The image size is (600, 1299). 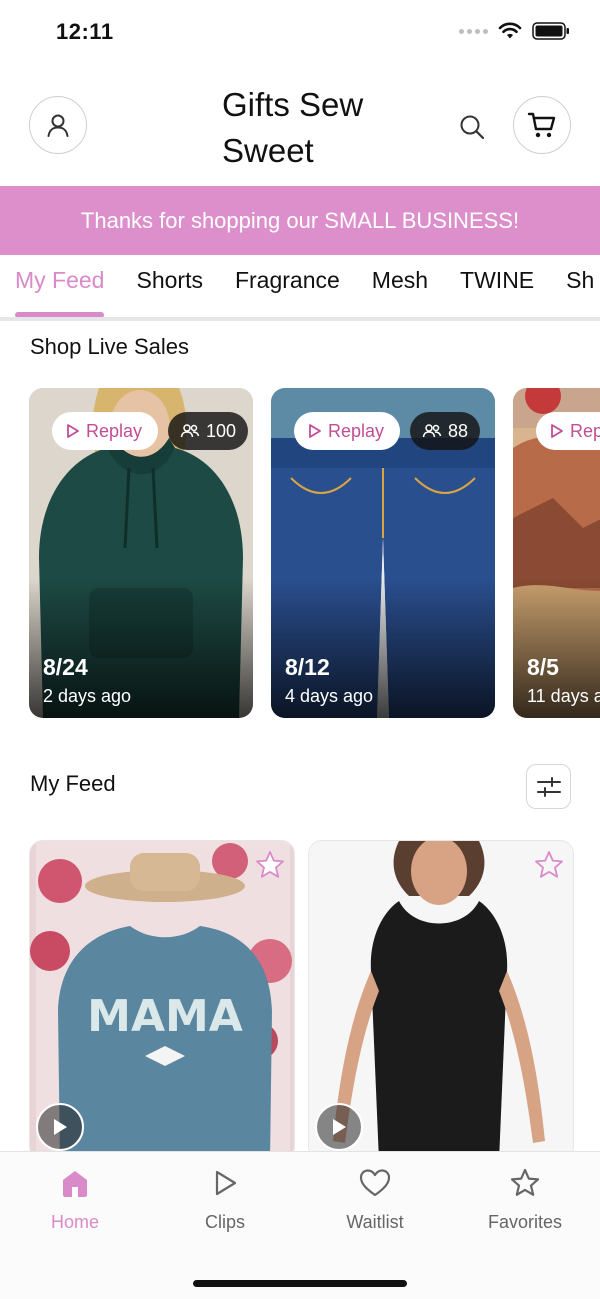 I want to click on live-sale-date: 8/24, so click(x=65, y=667).